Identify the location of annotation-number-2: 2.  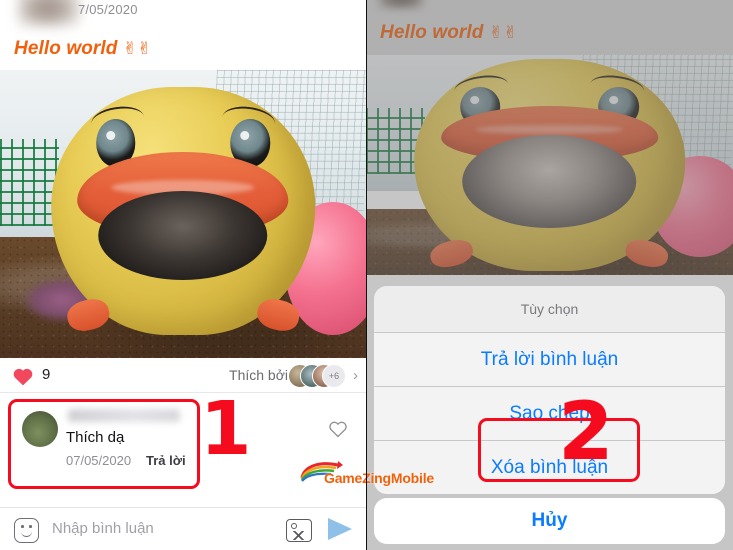
(586, 431).